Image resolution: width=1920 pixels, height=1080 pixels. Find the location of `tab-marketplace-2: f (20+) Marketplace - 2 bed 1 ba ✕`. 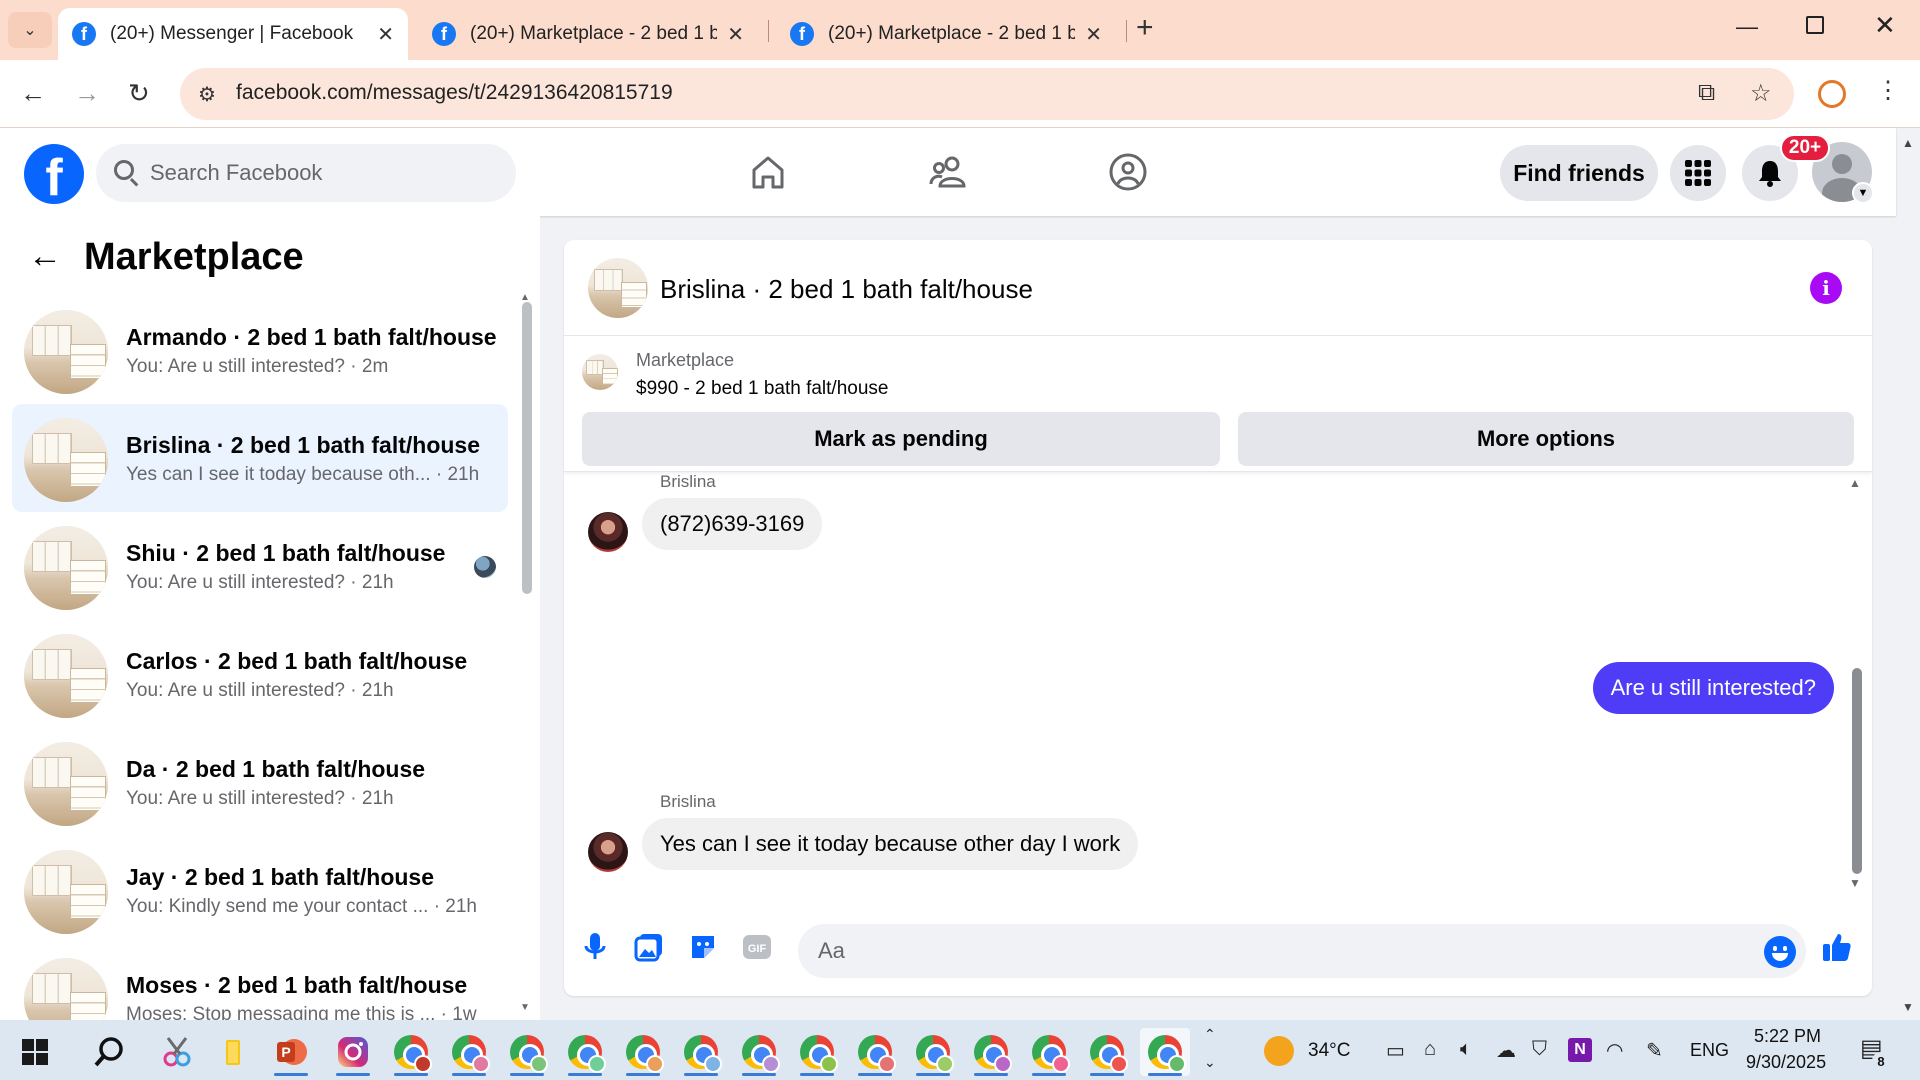

tab-marketplace-2: f (20+) Marketplace - 2 bed 1 ba ✕ is located at coordinates (946, 34).